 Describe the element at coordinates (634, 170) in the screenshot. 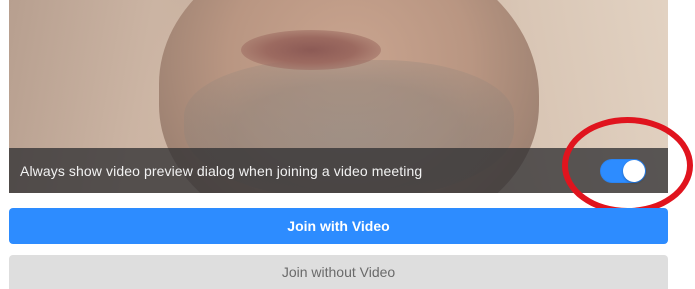

I see `toggle-knob` at that location.